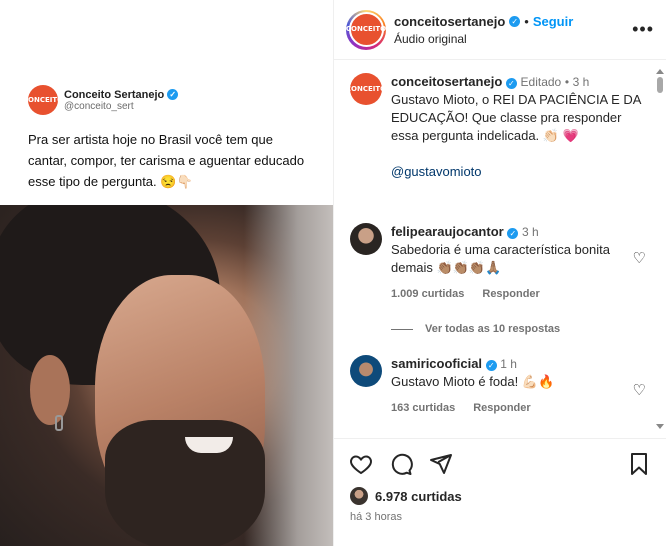 The height and width of the screenshot is (546, 666). What do you see at coordinates (449, 21) in the screenshot?
I see `header-username: conceitosertanejo` at bounding box center [449, 21].